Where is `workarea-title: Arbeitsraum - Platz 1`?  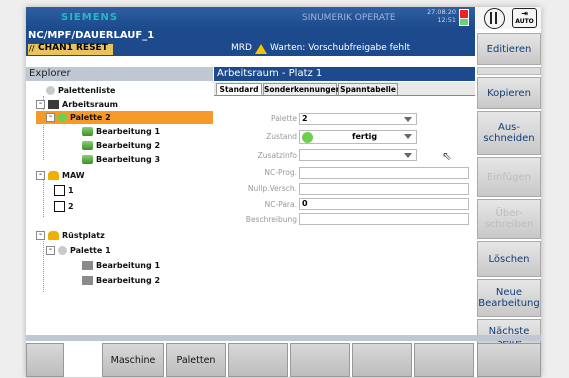 workarea-title: Arbeitsraum - Platz 1 is located at coordinates (344, 74).